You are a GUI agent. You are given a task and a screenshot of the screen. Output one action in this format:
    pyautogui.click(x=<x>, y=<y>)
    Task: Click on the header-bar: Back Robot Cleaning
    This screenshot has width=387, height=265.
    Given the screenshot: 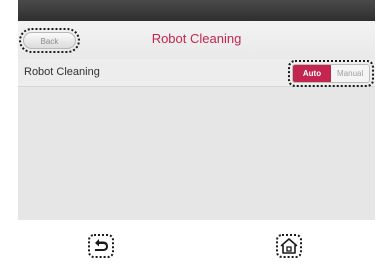 What is the action you would take?
    pyautogui.click(x=196, y=40)
    